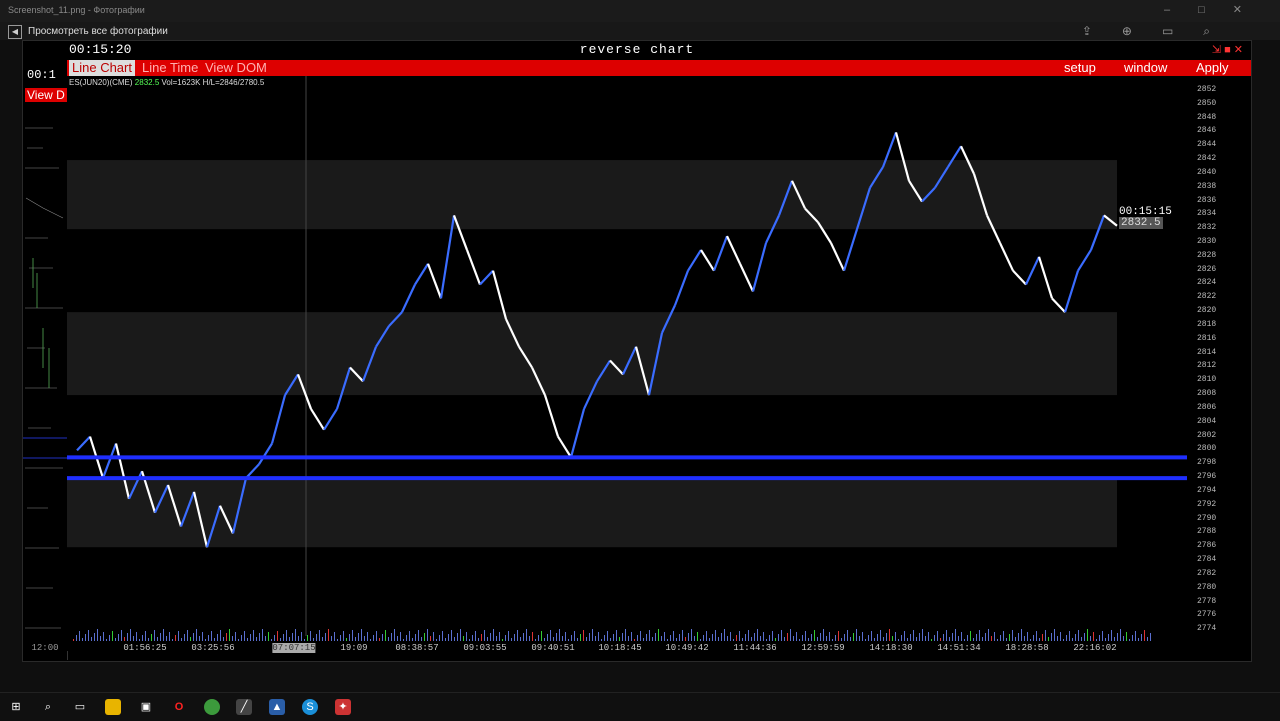 This screenshot has height=721, width=1280. What do you see at coordinates (1212, 68) in the screenshot?
I see `menu-apply: Apply` at bounding box center [1212, 68].